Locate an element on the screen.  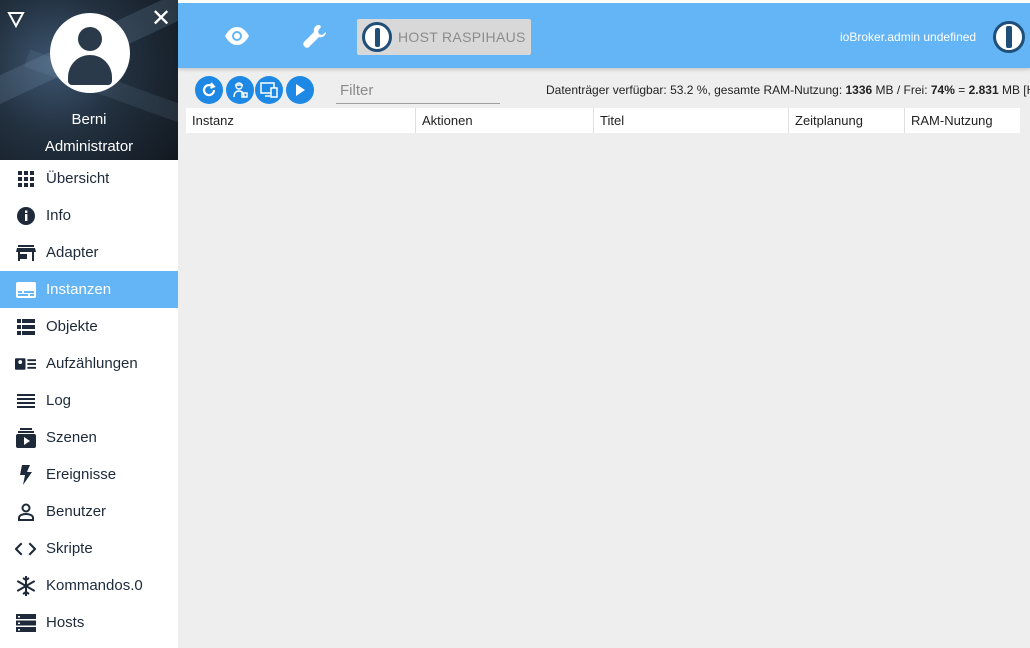
sidebar-item-label: Übersicht is located at coordinates (78, 178).